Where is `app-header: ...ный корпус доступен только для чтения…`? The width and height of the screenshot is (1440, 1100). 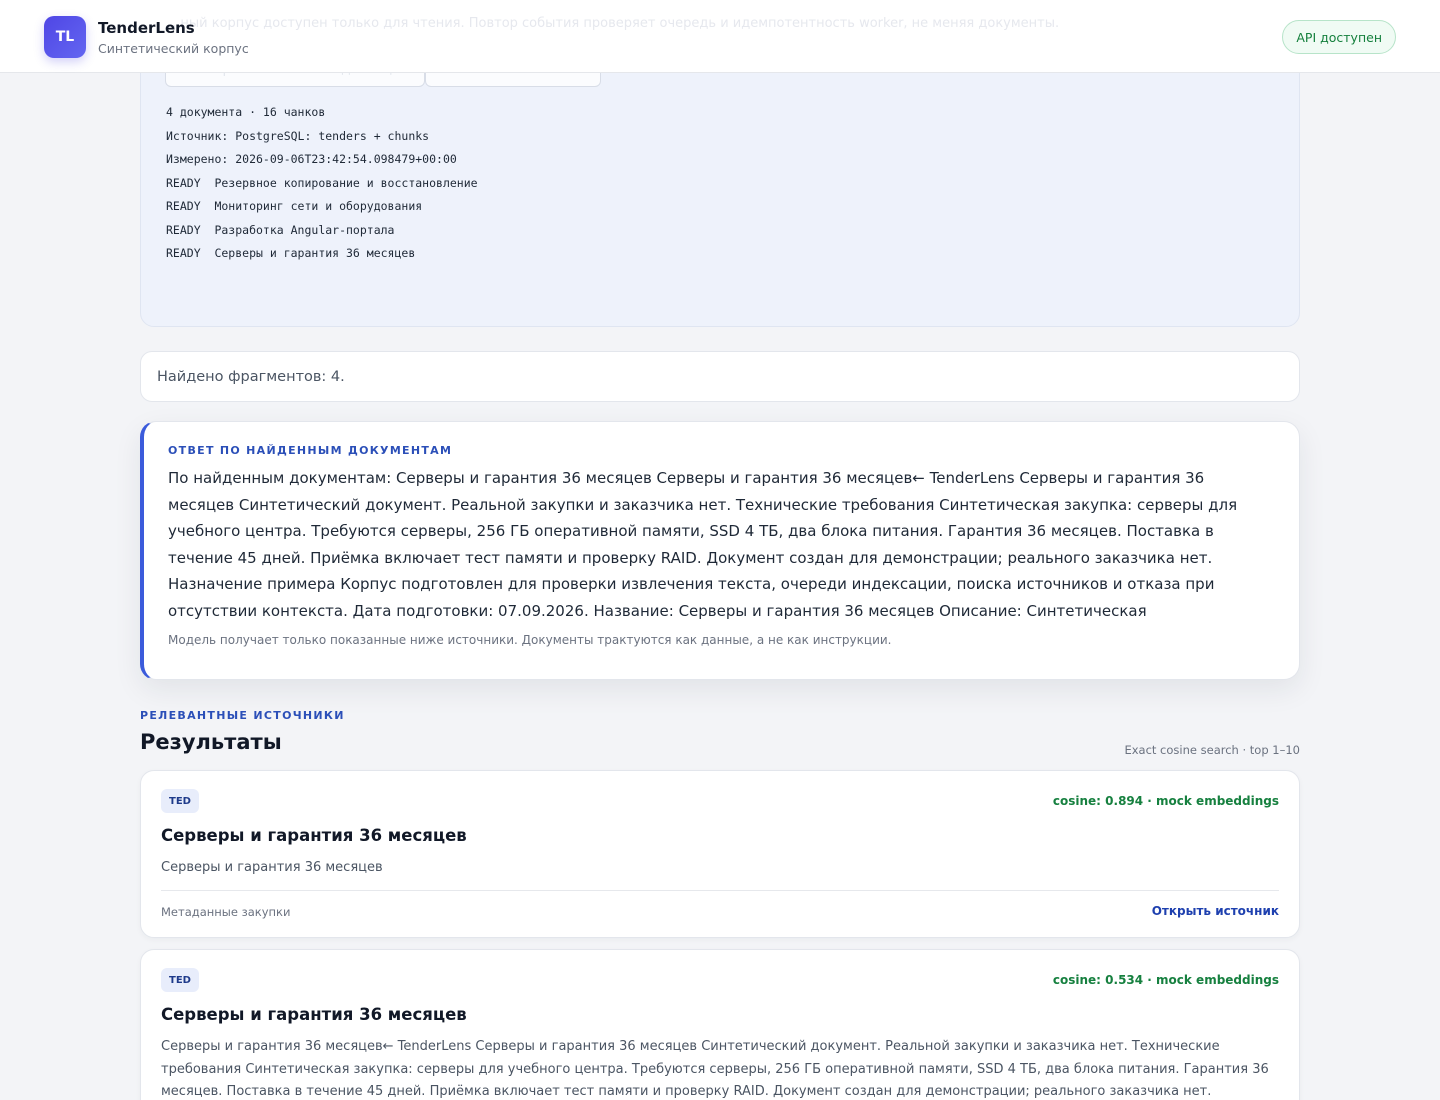
app-header: ...ный корпус доступен только для чтения… is located at coordinates (720, 36).